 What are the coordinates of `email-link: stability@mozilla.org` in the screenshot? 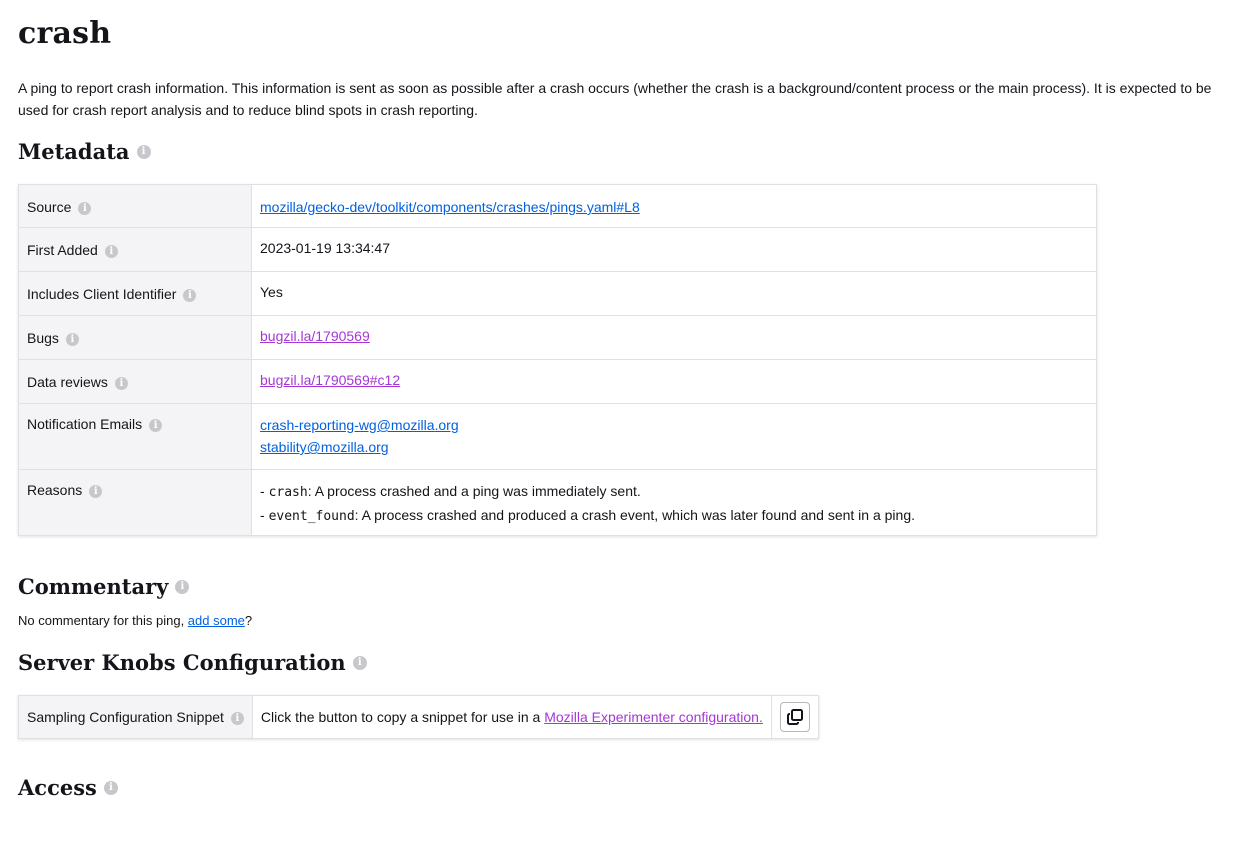 It's located at (324, 447).